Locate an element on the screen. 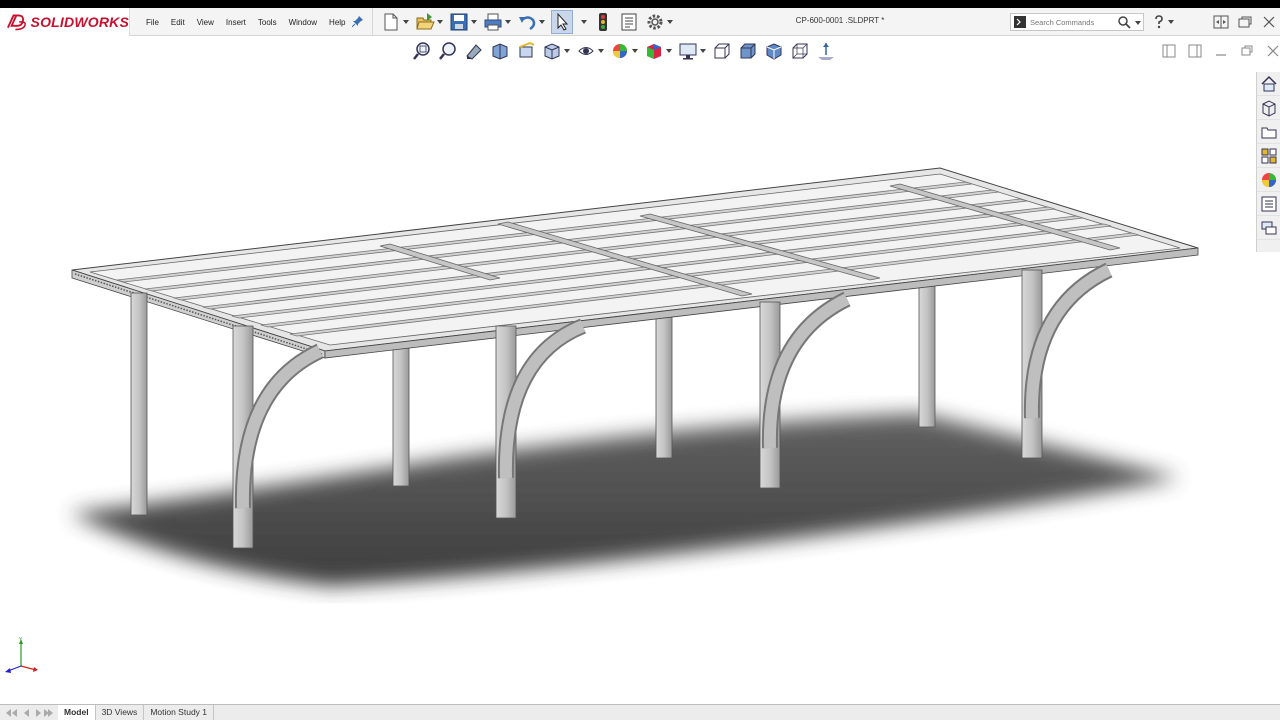  zoom-to-fit-button is located at coordinates (422, 51).